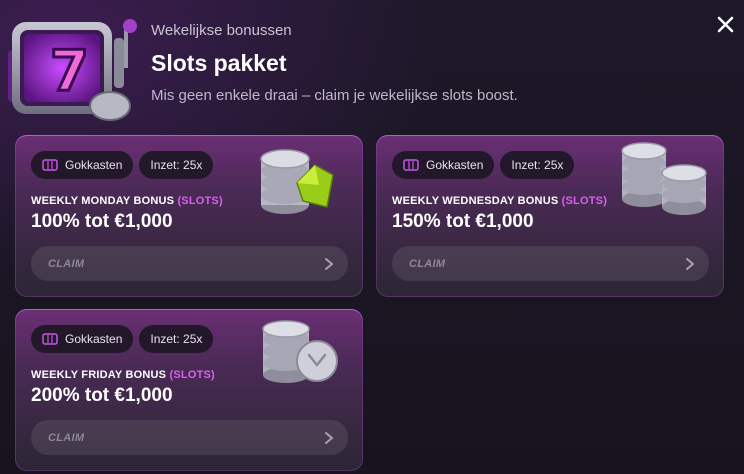 Image resolution: width=744 pixels, height=474 pixels. What do you see at coordinates (221, 30) in the screenshot?
I see `eyebrow-label: Wekelijkse bonussen` at bounding box center [221, 30].